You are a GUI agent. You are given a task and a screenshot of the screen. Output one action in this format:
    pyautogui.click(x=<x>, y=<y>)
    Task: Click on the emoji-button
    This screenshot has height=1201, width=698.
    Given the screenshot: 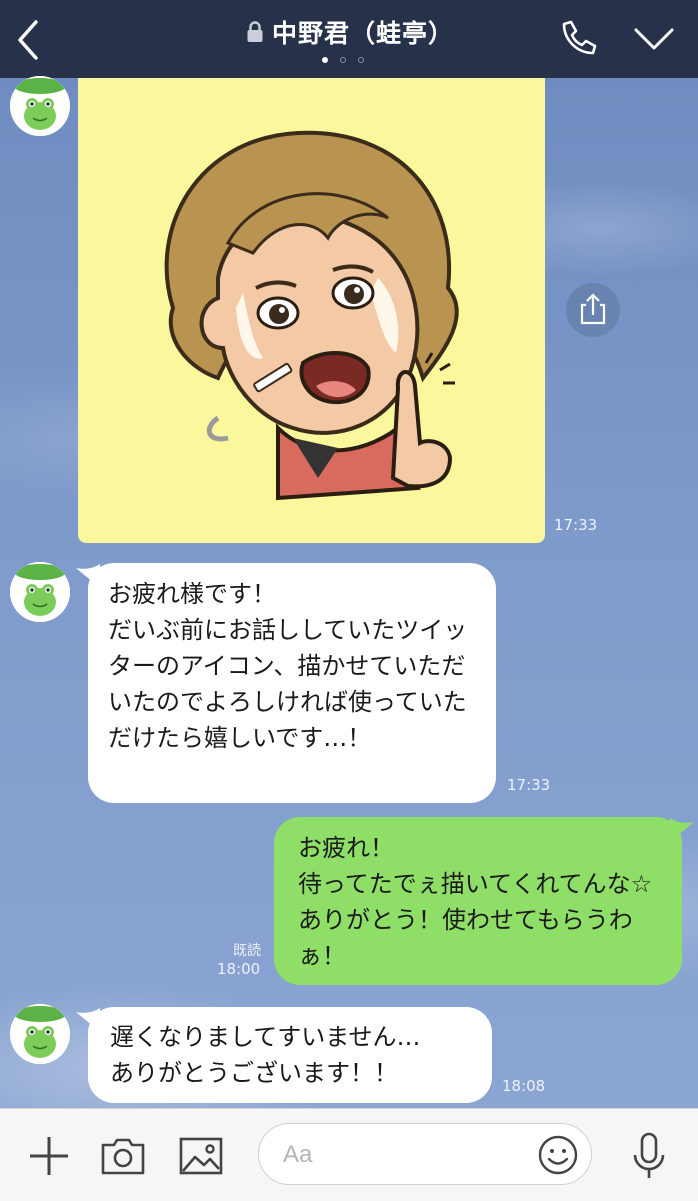 What is the action you would take?
    pyautogui.click(x=558, y=1155)
    